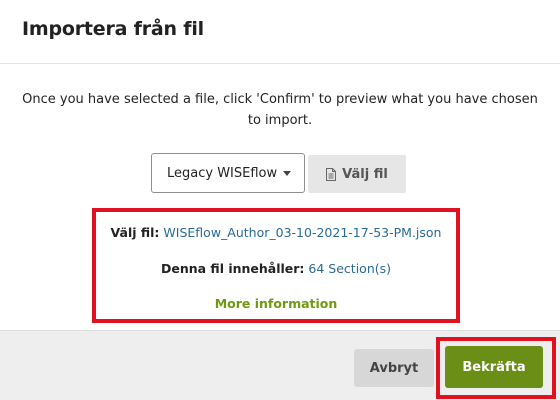 The image size is (560, 400). Describe the element at coordinates (287, 173) in the screenshot. I see `chevron-down-icon` at that location.